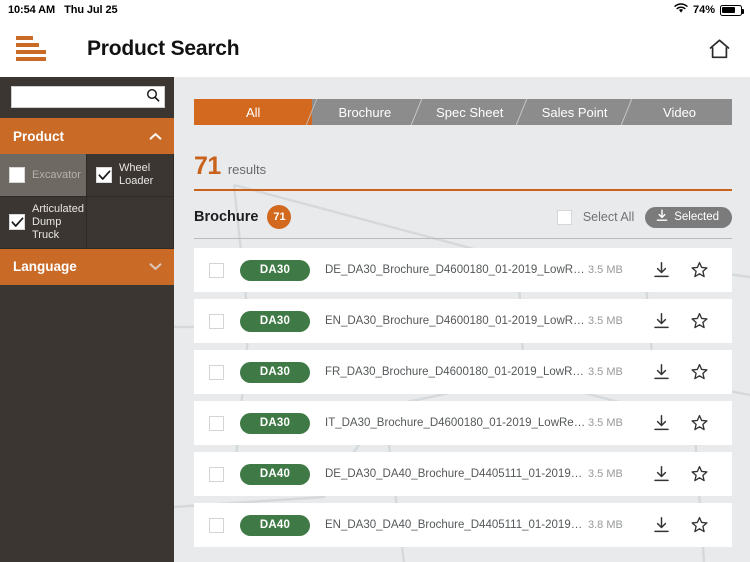  What do you see at coordinates (207, 166) in the screenshot?
I see `results-count: 71` at bounding box center [207, 166].